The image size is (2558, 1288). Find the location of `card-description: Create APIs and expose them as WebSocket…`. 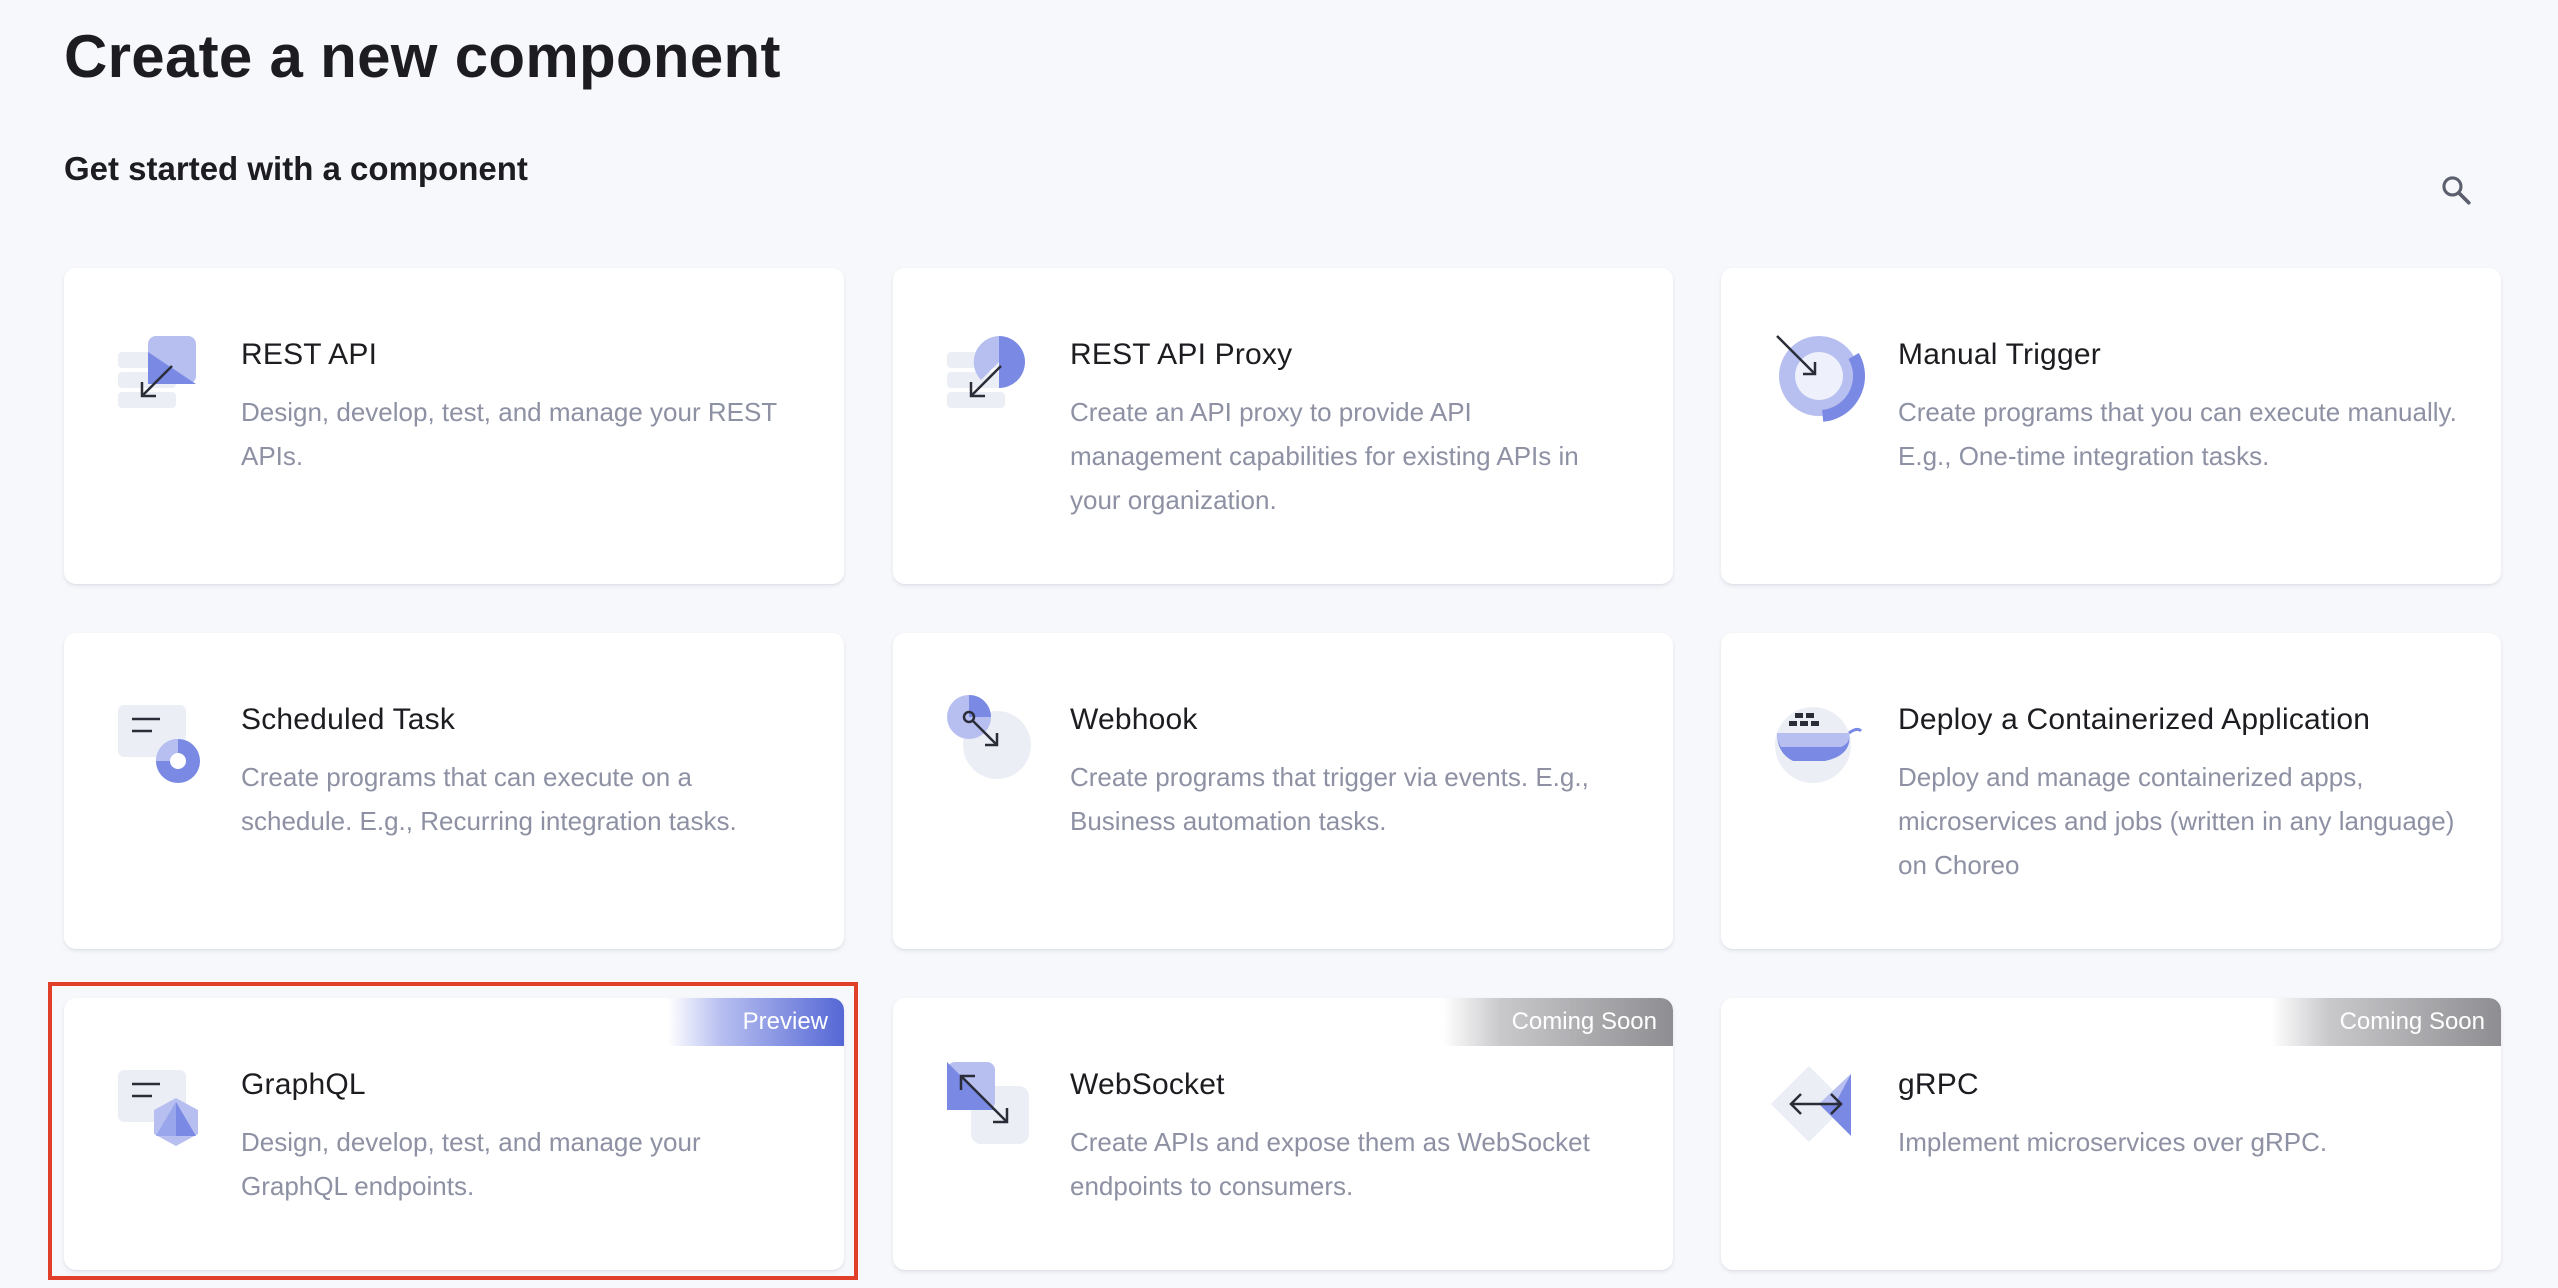

card-description: Create APIs and expose them as WebSocket… is located at coordinates (1330, 1164).